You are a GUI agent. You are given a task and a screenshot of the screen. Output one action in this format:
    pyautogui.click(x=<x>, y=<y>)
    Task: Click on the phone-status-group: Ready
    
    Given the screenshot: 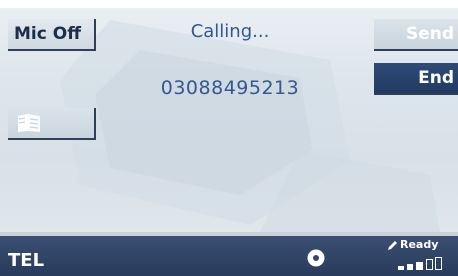 What is the action you would take?
    pyautogui.click(x=421, y=256)
    